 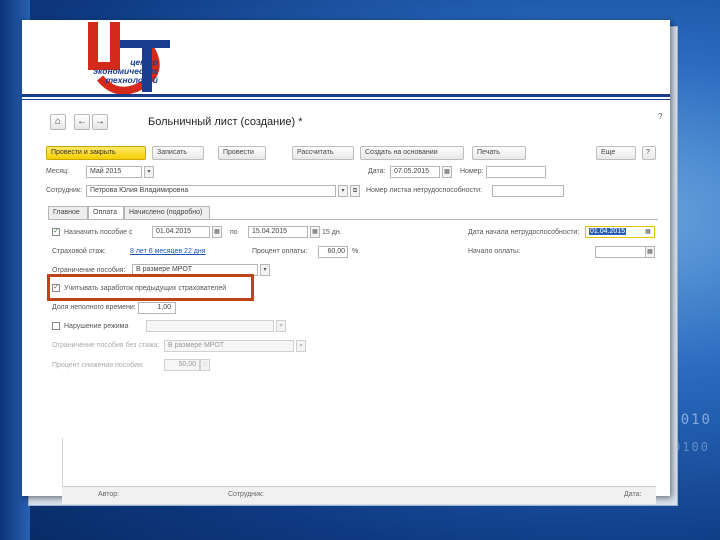 What do you see at coordinates (106, 345) in the screenshot?
I see `limit-after-label: Ограничение пособия без стажа:` at bounding box center [106, 345].